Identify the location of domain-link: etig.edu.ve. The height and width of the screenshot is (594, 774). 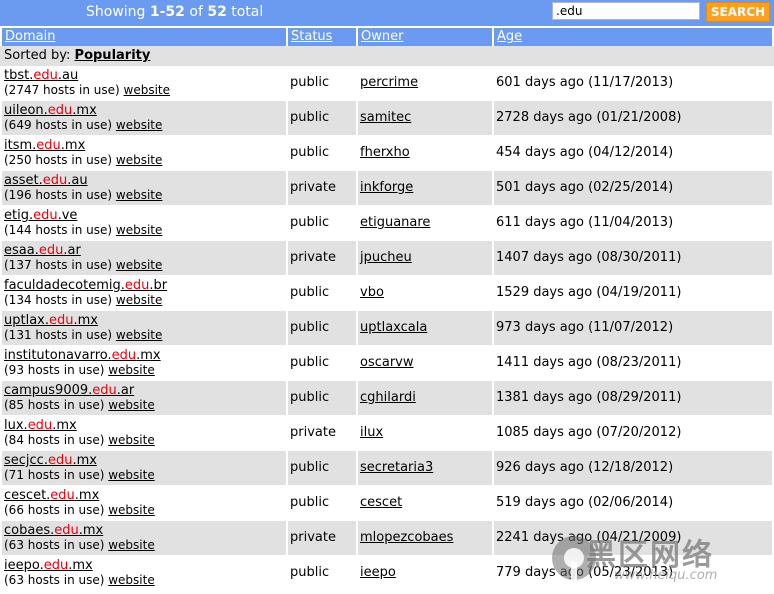
(144, 215).